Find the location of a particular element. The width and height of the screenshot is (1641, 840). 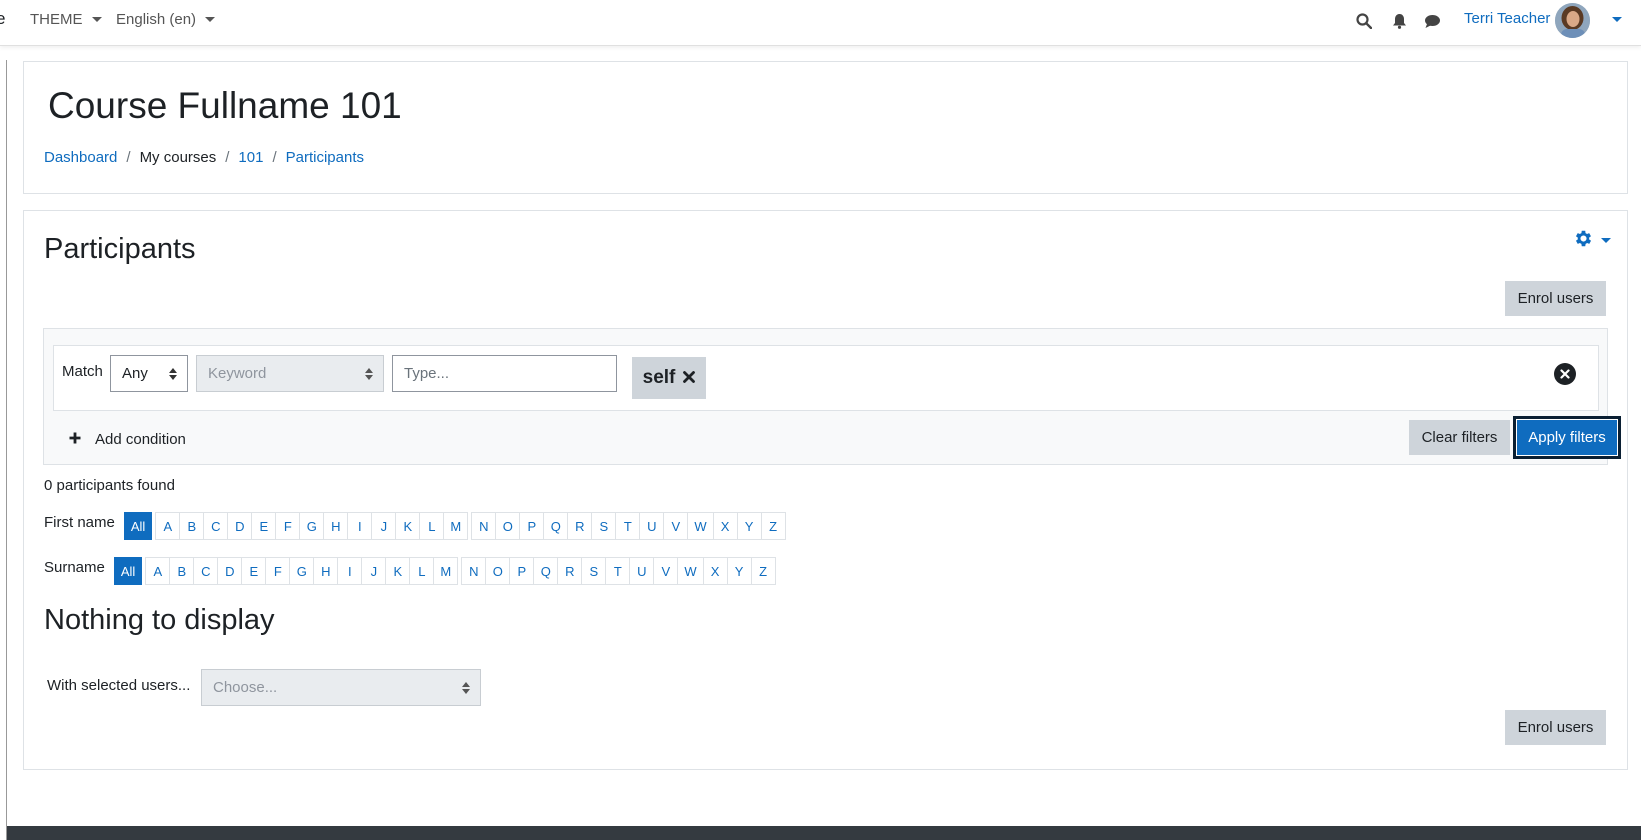

firstname-initial-v: V is located at coordinates (676, 526).